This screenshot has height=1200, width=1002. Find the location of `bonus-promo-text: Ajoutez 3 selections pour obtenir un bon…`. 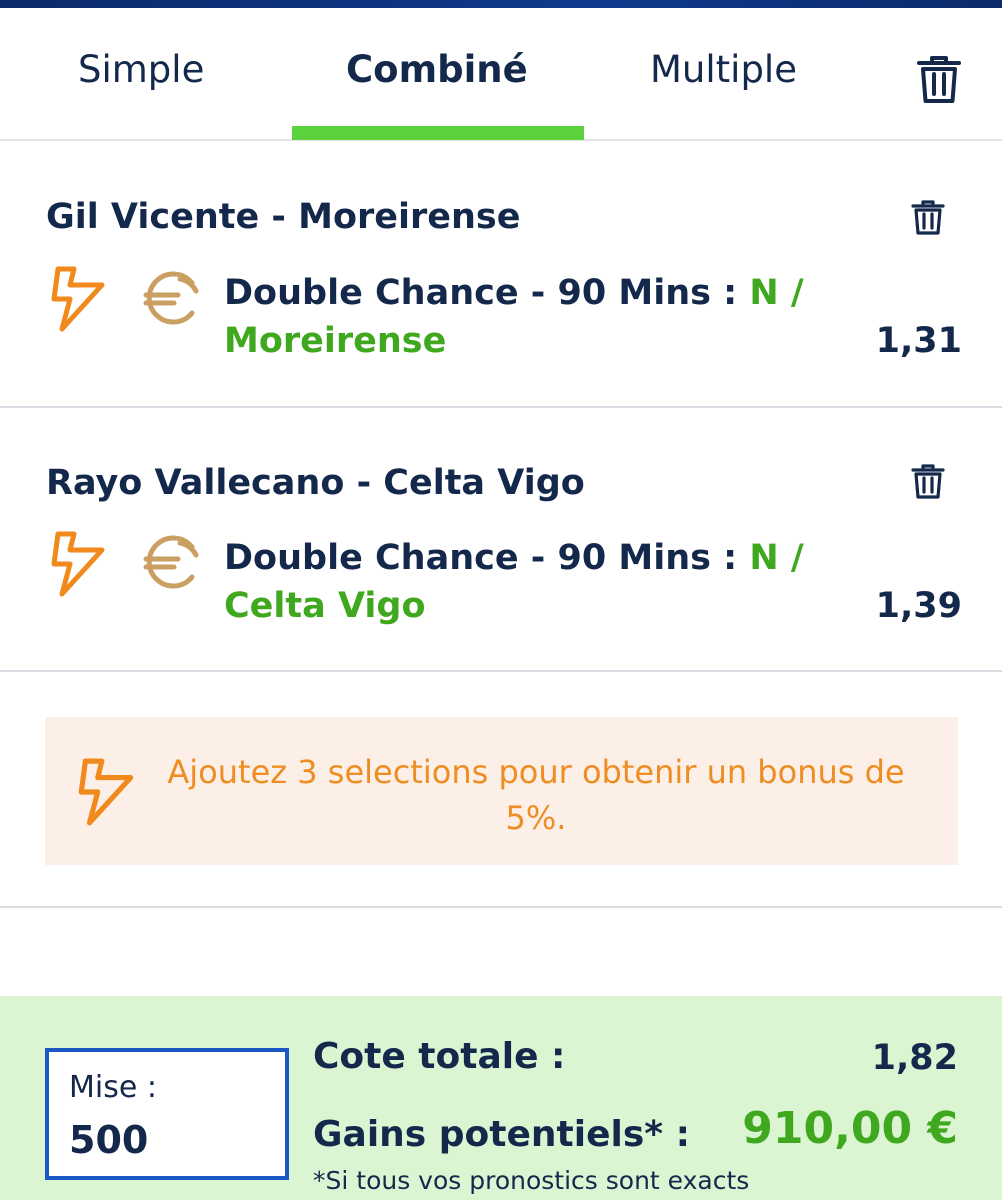

bonus-promo-text: Ajoutez 3 selections pour obtenir un bon… is located at coordinates (536, 795).